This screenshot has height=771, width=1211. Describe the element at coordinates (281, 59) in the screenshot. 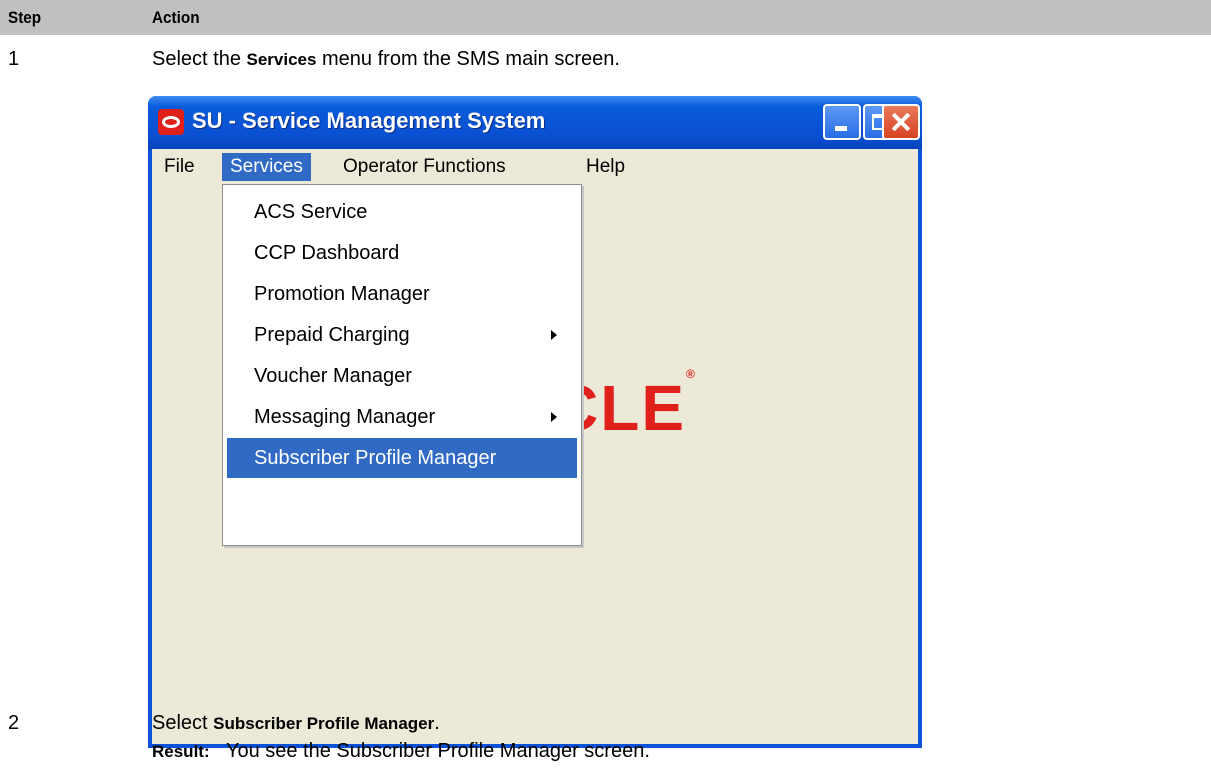

I see `menu-reference: Services` at that location.